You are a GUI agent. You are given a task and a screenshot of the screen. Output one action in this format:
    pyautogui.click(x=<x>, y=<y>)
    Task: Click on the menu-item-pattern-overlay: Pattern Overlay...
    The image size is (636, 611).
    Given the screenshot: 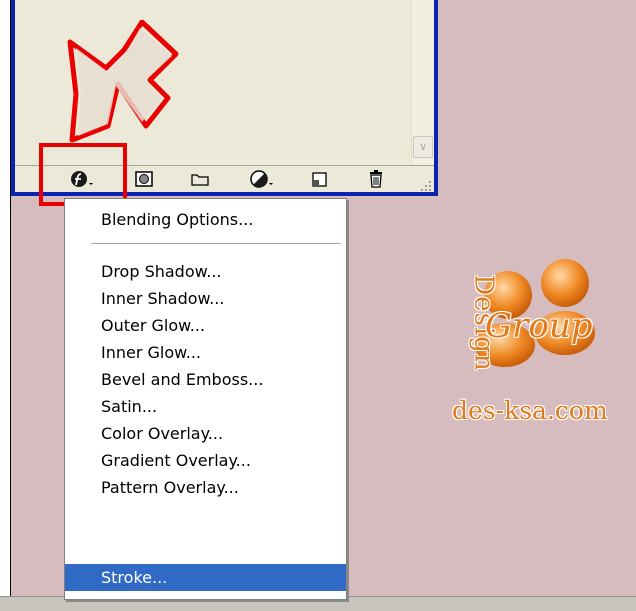 What is the action you would take?
    pyautogui.click(x=205, y=487)
    